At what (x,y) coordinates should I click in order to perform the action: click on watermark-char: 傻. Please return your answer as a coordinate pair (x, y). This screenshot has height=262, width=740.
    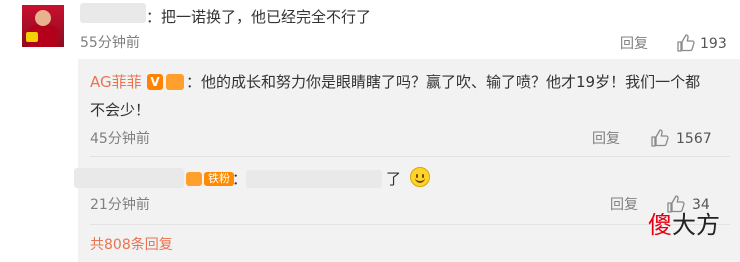
    Looking at the image, I should click on (660, 225).